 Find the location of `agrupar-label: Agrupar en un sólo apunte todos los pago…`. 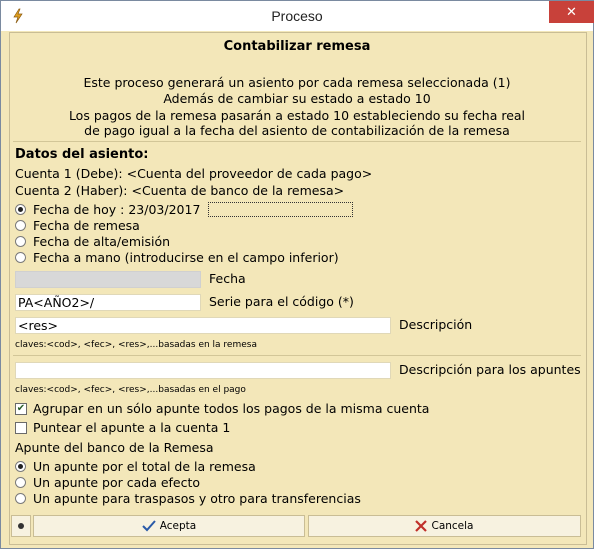

agrupar-label: Agrupar en un sólo apunte todos los pago… is located at coordinates (231, 408).